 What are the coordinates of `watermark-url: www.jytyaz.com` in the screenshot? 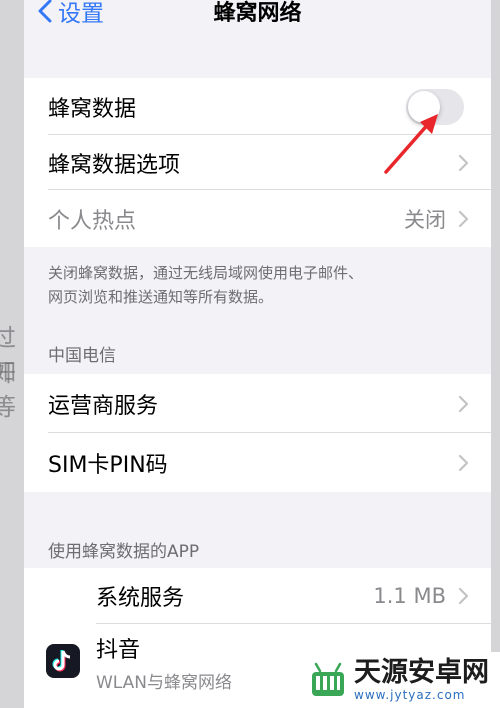 It's located at (410, 695).